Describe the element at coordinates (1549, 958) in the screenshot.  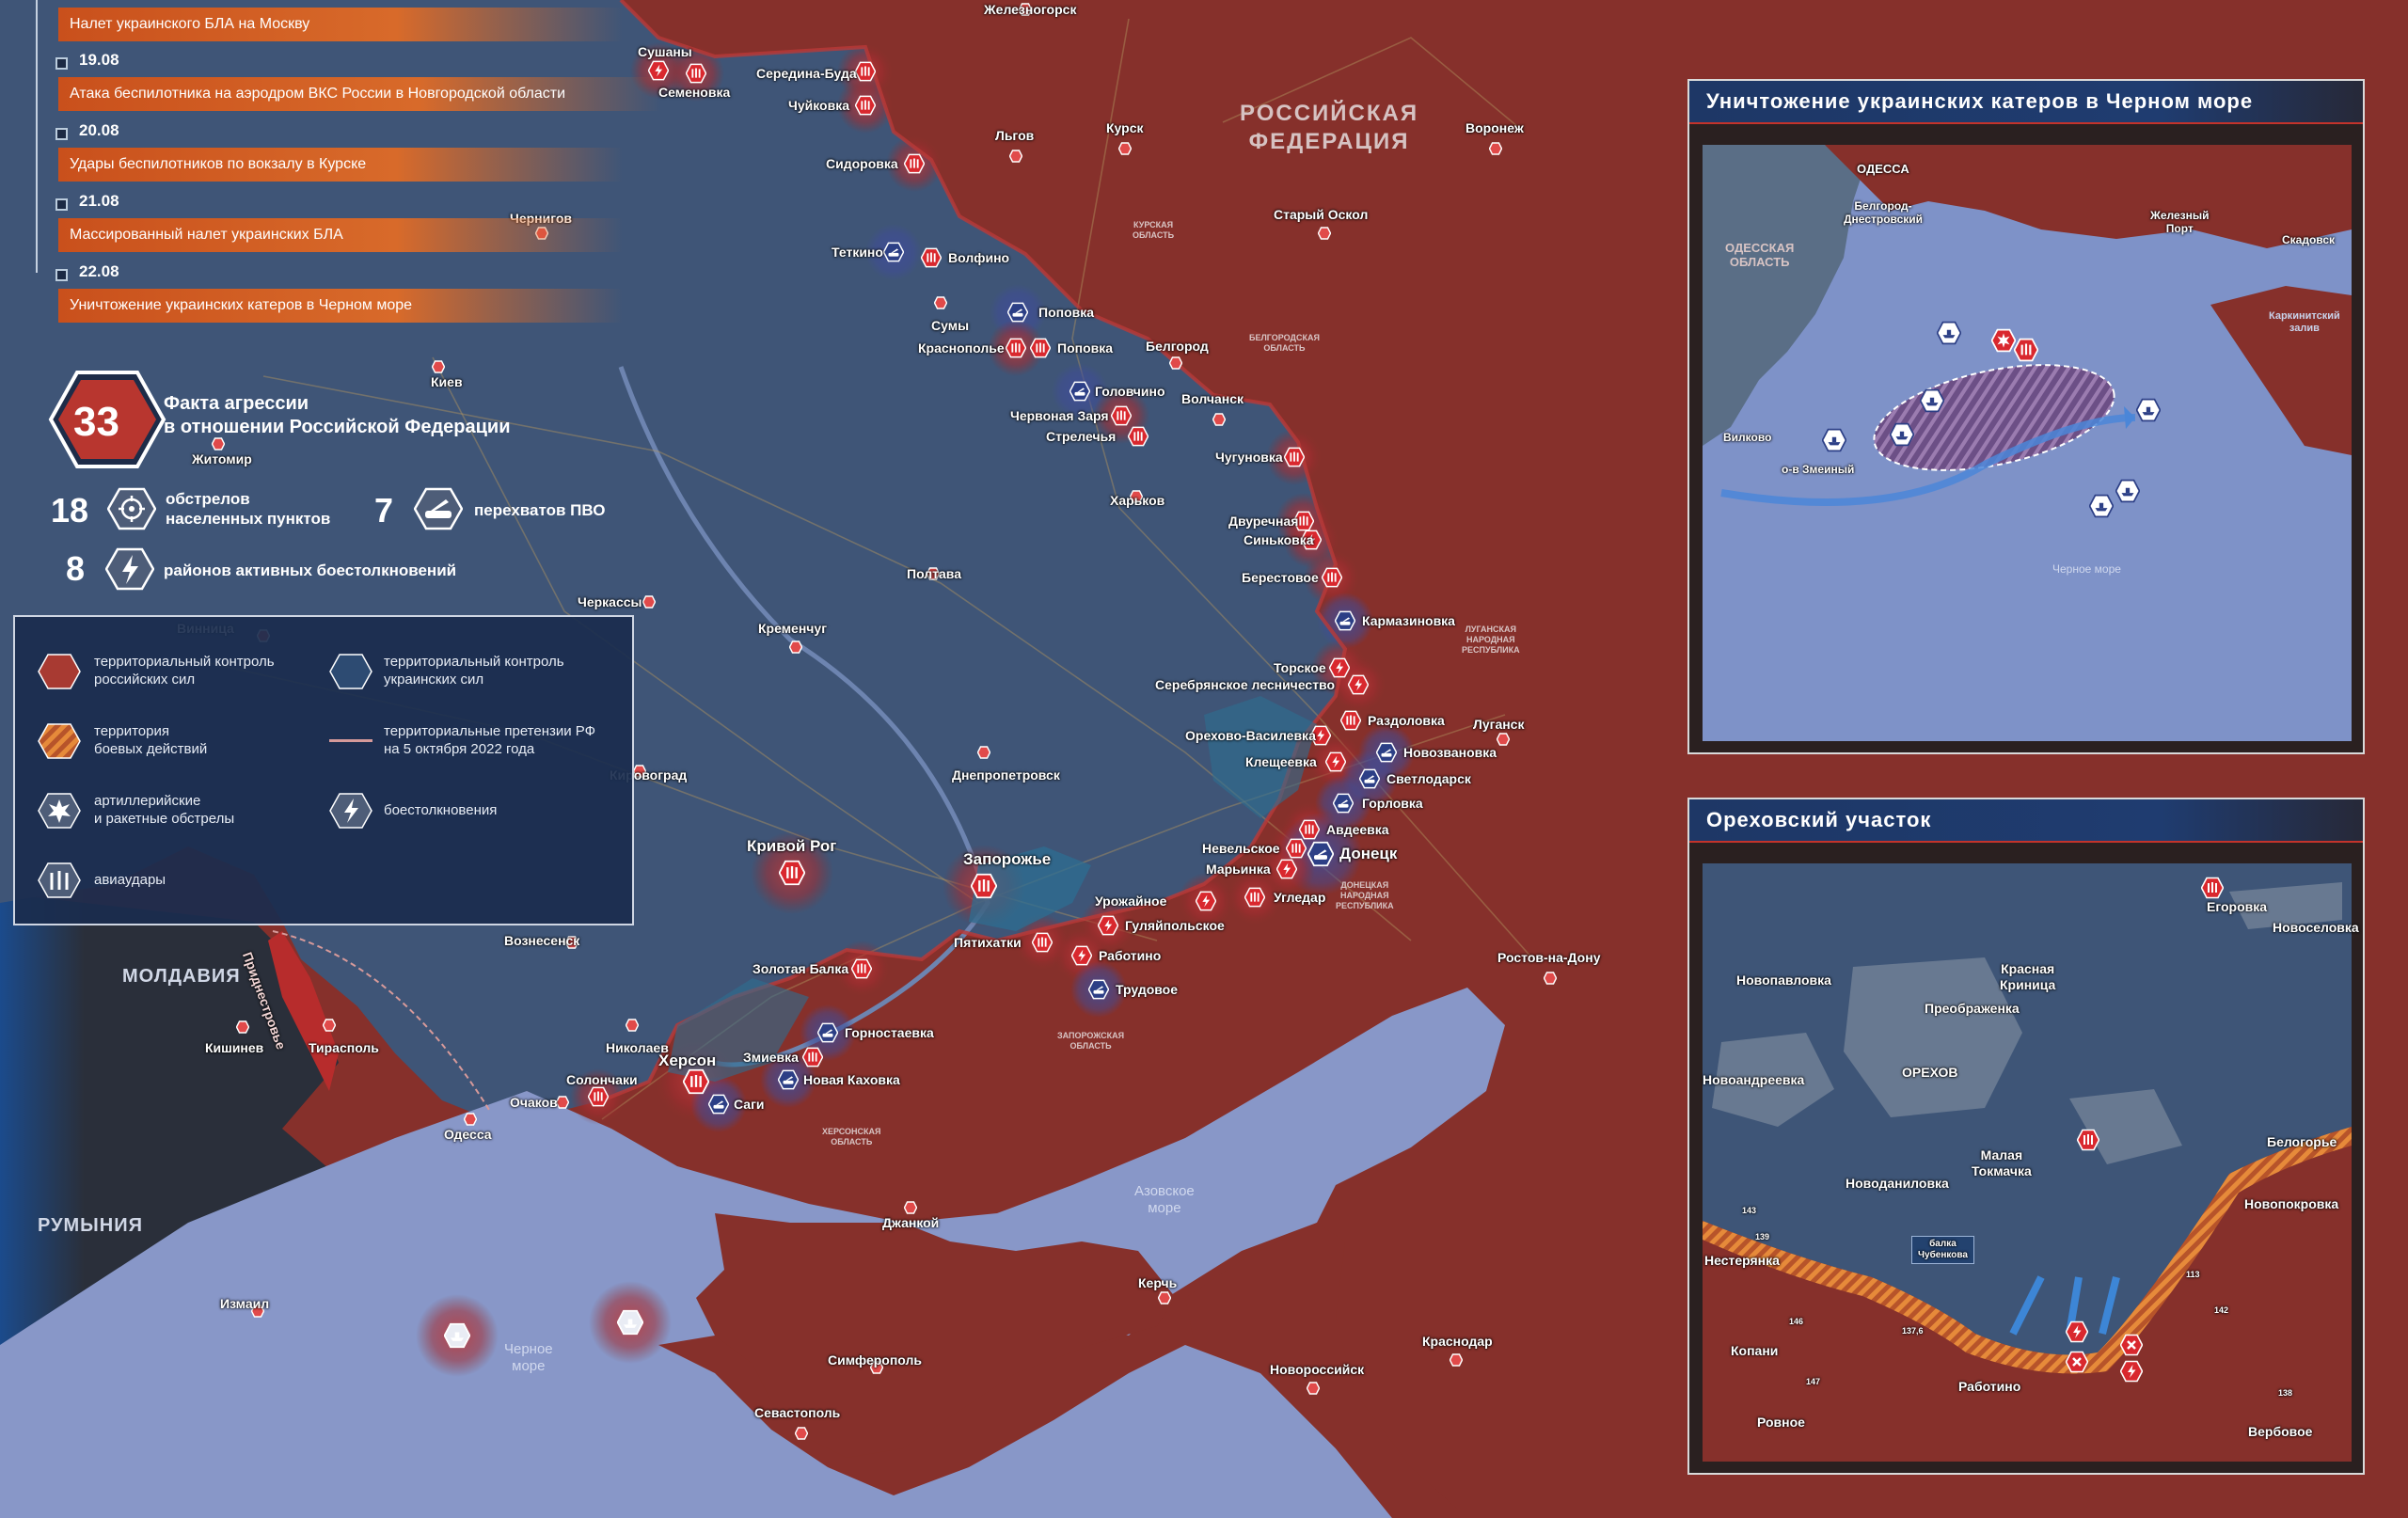
I see `city-label-rostov: Ростов-на-Дону` at that location.